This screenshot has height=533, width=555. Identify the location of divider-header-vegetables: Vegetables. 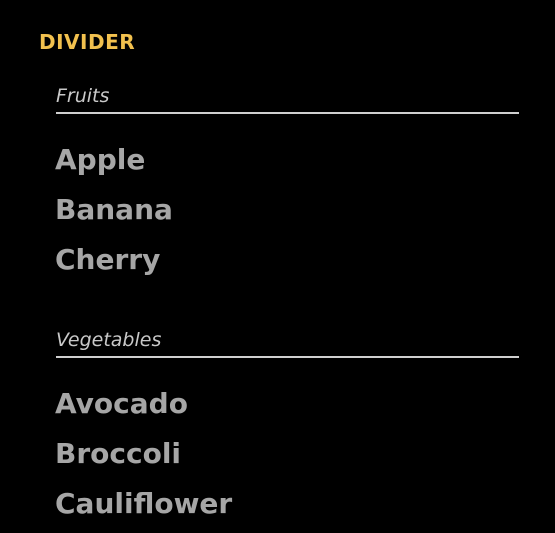
(287, 343).